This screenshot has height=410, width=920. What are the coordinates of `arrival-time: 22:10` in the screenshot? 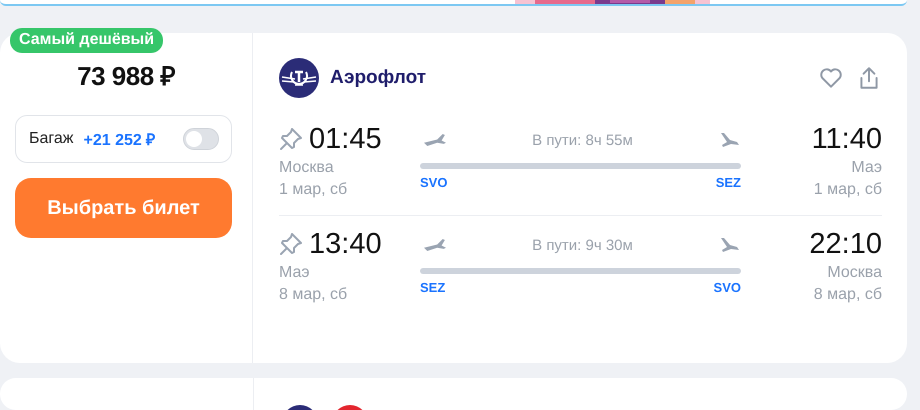 It's located at (845, 244).